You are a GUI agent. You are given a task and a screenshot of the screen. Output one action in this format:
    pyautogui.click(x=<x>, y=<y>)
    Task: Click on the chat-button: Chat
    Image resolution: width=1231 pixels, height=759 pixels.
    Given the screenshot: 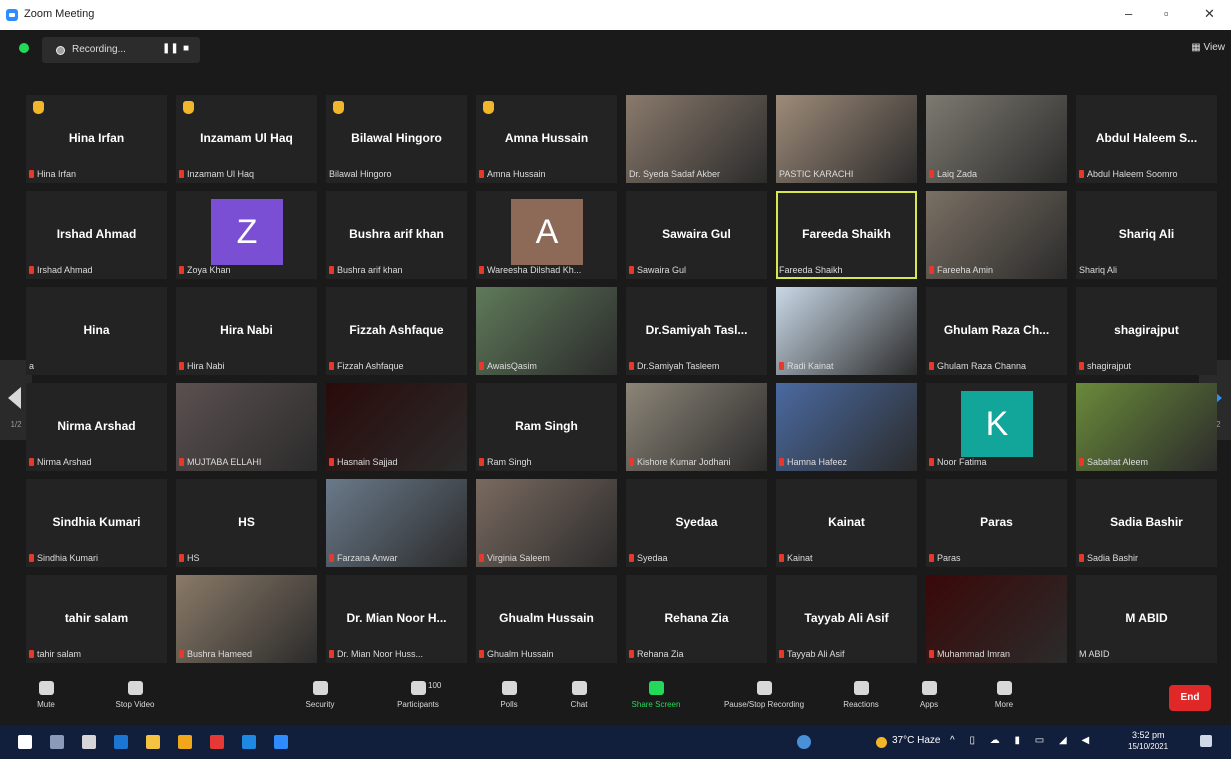 What is the action you would take?
    pyautogui.click(x=579, y=699)
    